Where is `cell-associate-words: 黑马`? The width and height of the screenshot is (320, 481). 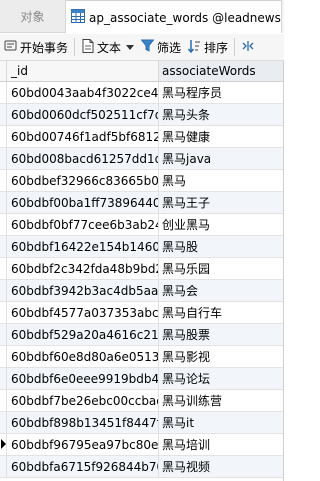 cell-associate-words: 黑马 is located at coordinates (221, 180).